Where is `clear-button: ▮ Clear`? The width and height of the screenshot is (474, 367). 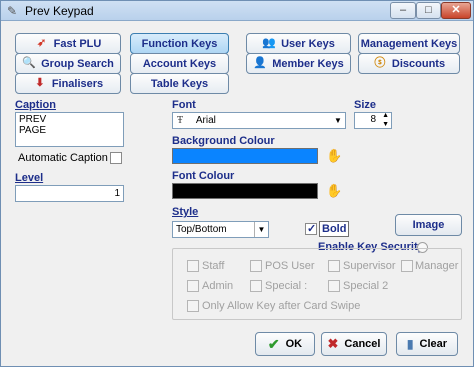 clear-button: ▮ Clear is located at coordinates (427, 344).